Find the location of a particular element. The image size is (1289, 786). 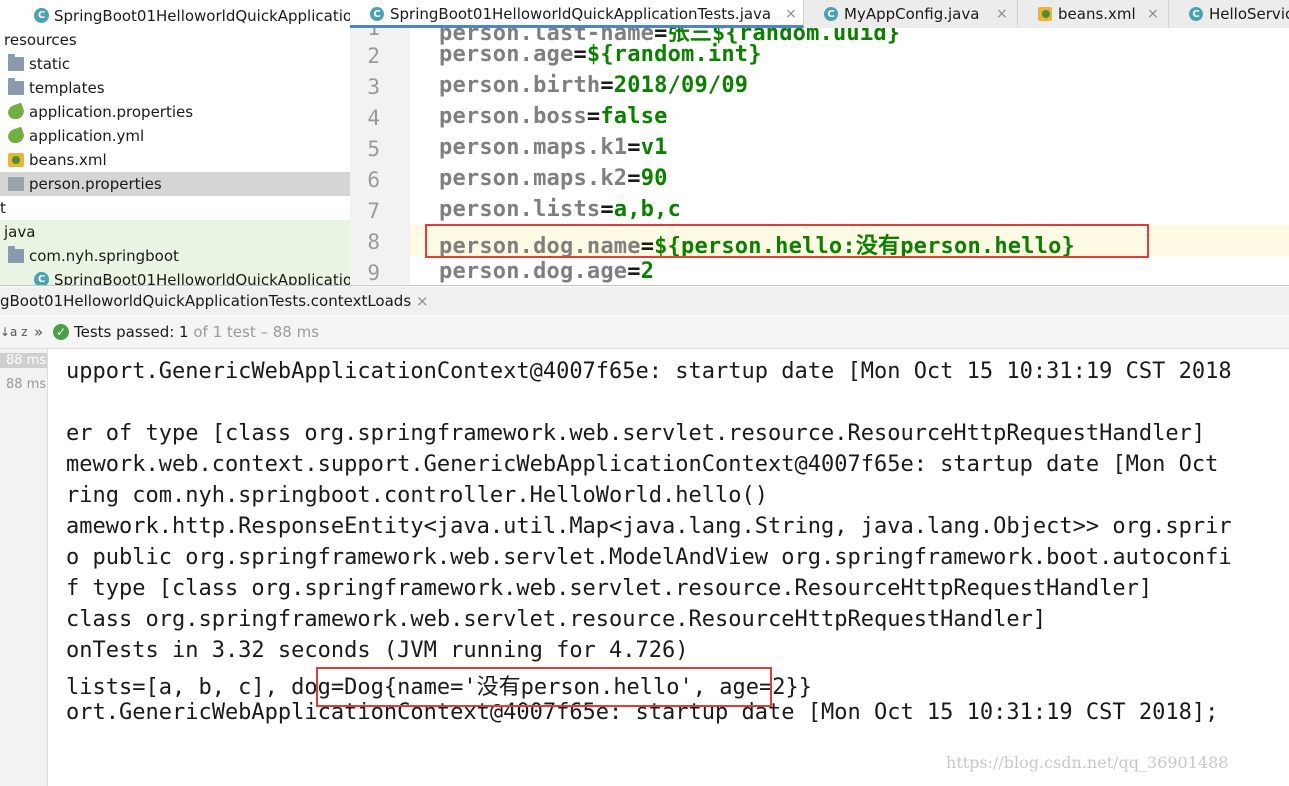

tree-item-application-properties: application.properties is located at coordinates (175, 112).